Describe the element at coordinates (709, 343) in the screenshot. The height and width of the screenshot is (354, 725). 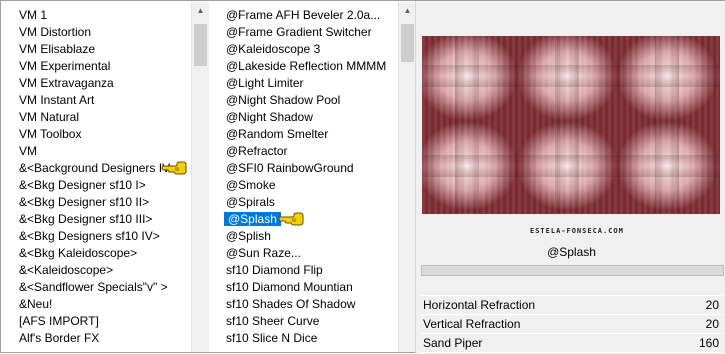
I see `parameter-value: 160` at that location.